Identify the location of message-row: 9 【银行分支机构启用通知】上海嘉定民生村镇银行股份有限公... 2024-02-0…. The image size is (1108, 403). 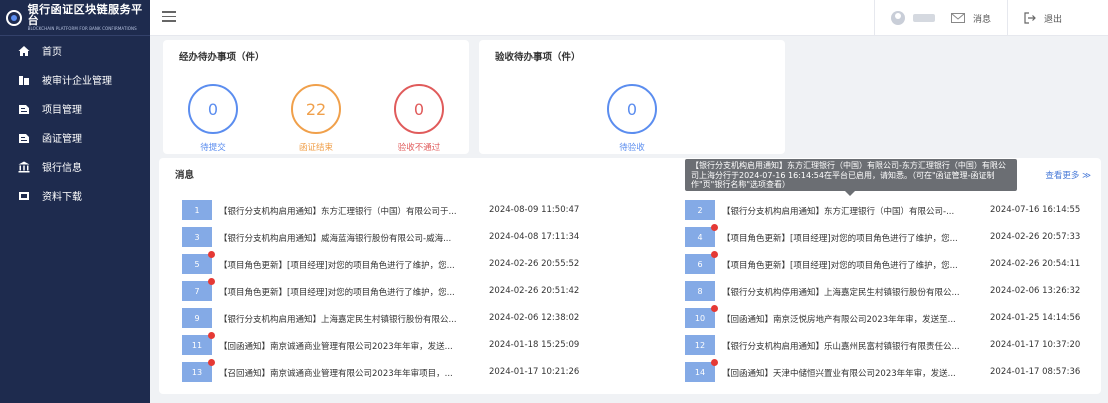
(384, 319).